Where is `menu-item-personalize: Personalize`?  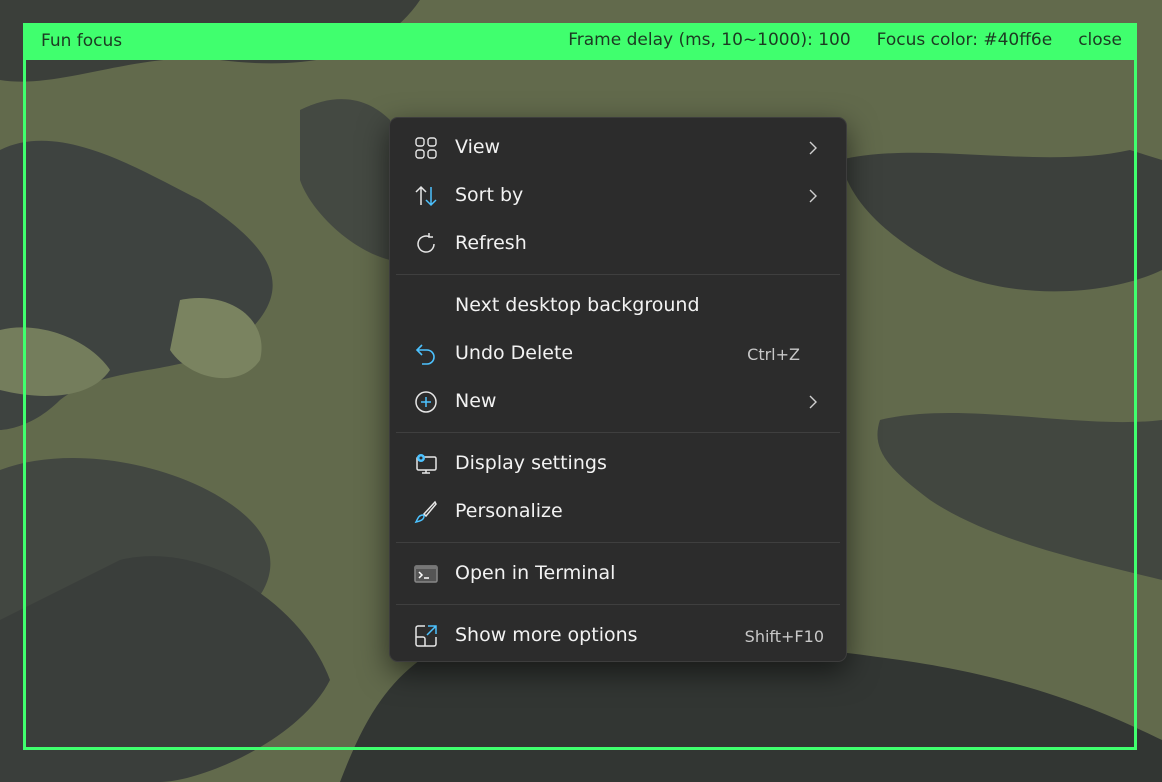 menu-item-personalize: Personalize is located at coordinates (618, 512).